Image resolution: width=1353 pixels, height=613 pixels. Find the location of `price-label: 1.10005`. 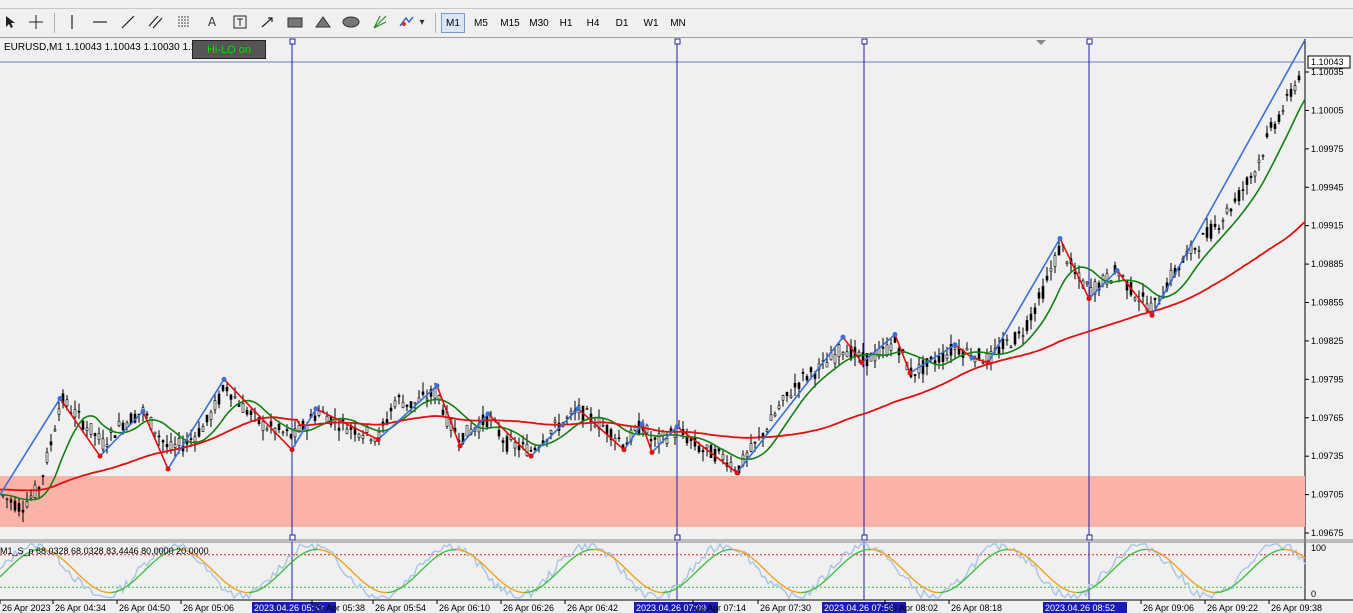

price-label: 1.10005 is located at coordinates (1327, 110).